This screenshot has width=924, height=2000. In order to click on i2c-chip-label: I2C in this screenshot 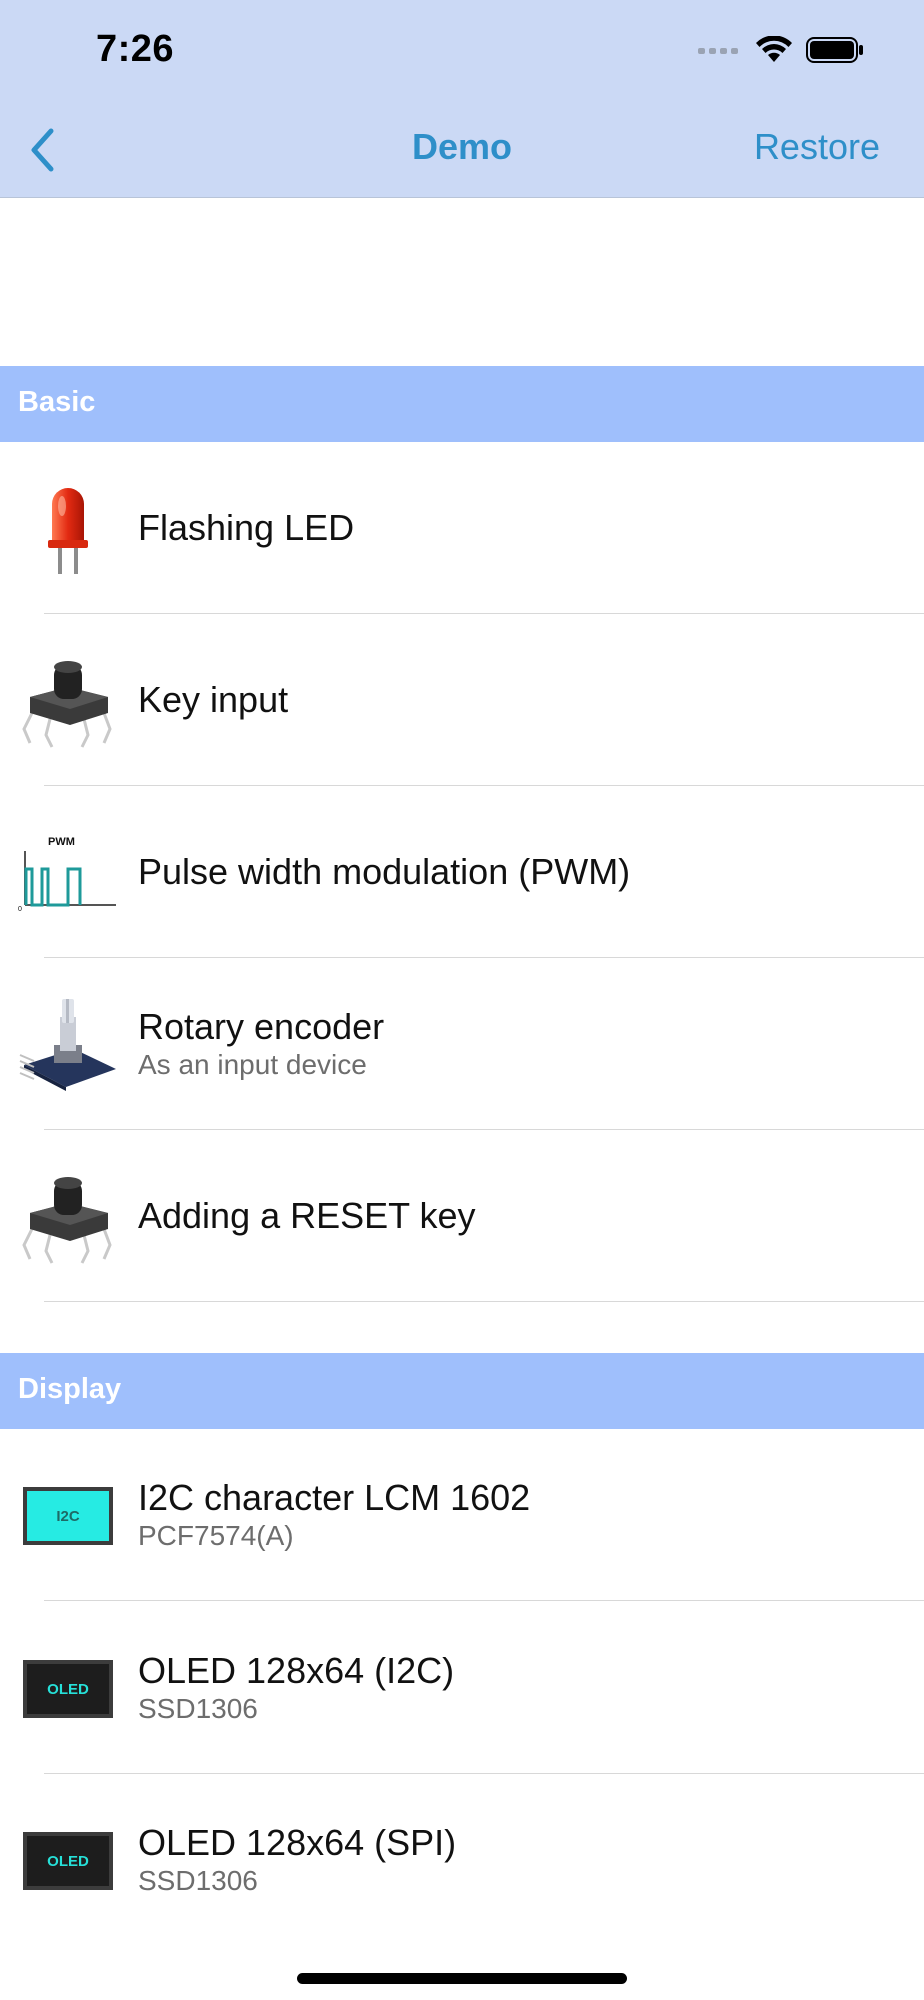, I will do `click(68, 1516)`.